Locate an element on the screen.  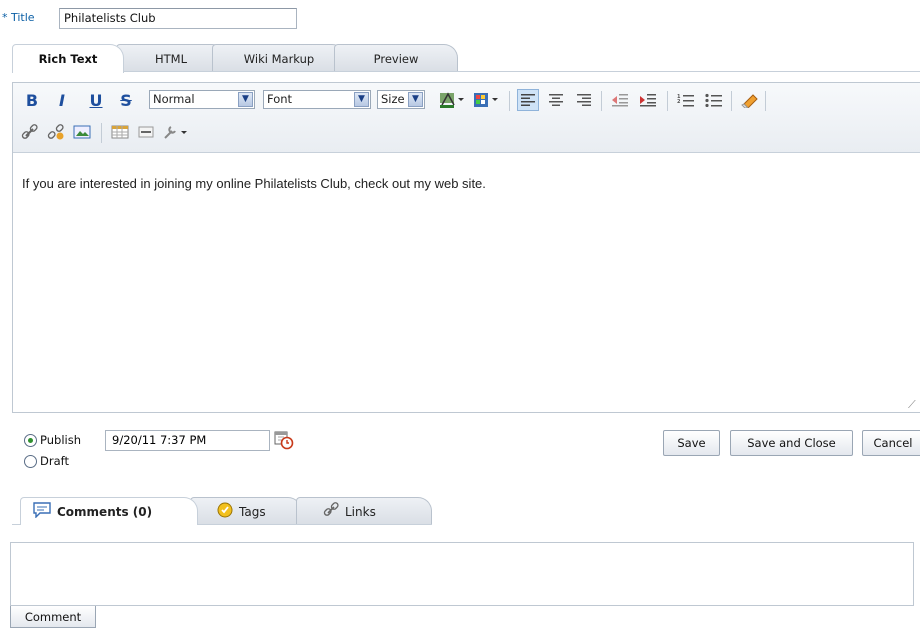
bulleted-list-icon is located at coordinates (714, 100).